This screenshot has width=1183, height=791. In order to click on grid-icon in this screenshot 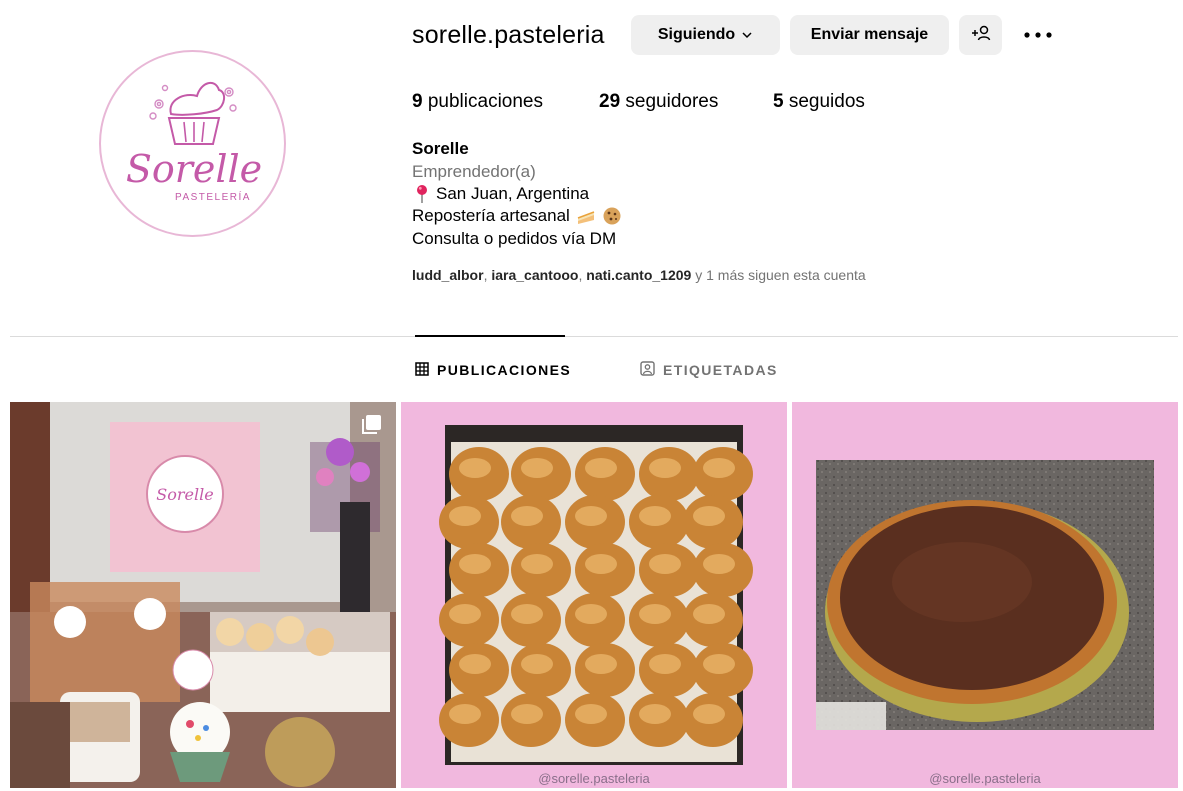, I will do `click(426, 370)`.